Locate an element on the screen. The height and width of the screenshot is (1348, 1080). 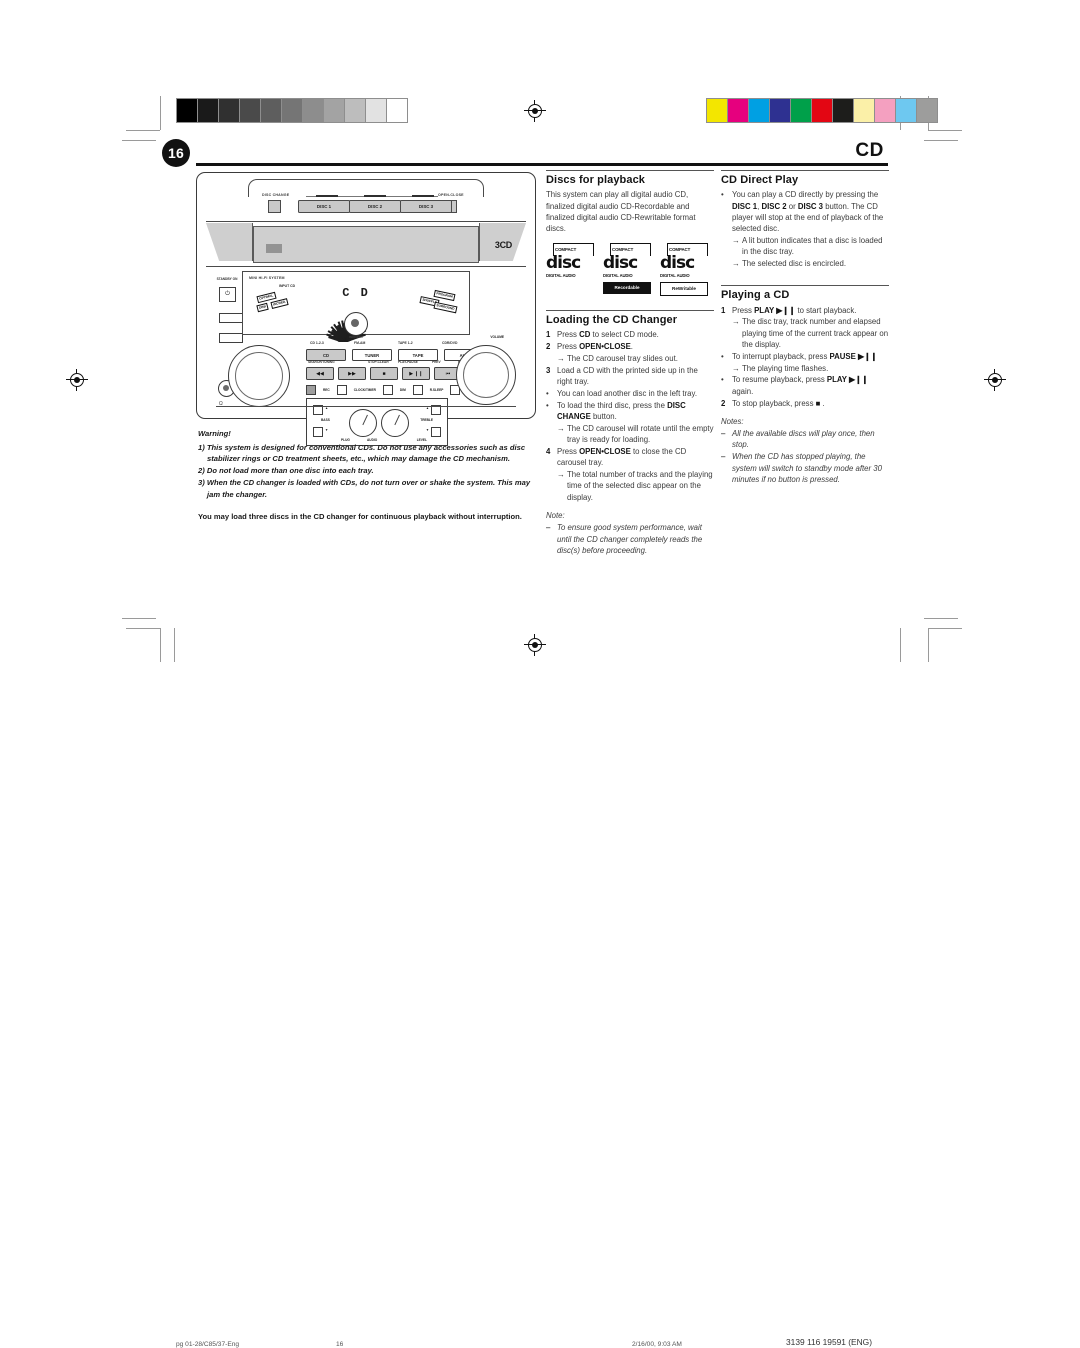
color-calibration-strip is located at coordinates (822, 110).